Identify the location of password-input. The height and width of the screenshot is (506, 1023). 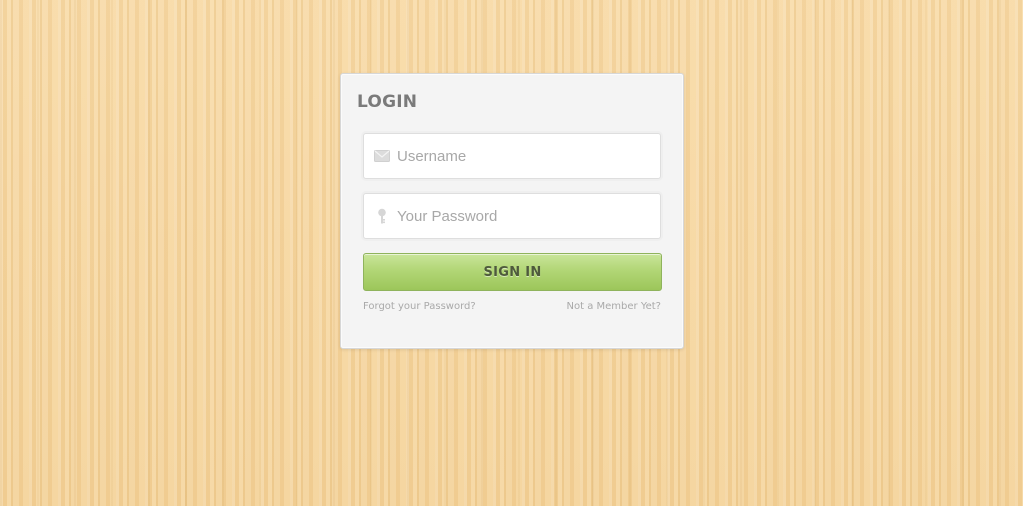
(522, 216).